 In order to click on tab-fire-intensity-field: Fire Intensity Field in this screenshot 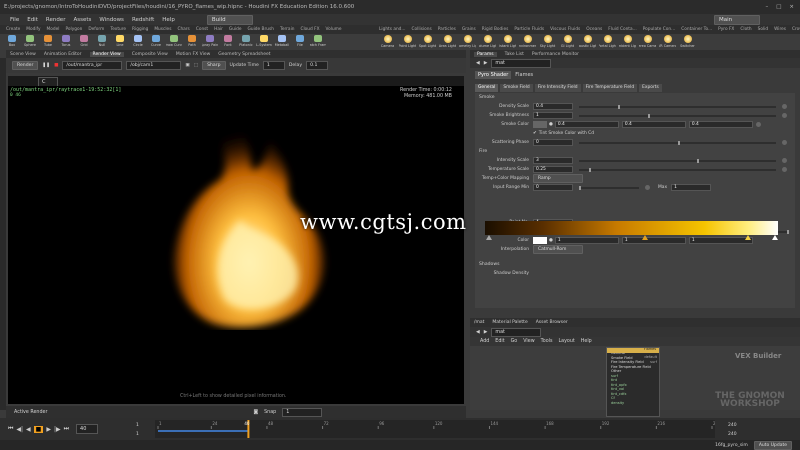, I will do `click(557, 88)`.